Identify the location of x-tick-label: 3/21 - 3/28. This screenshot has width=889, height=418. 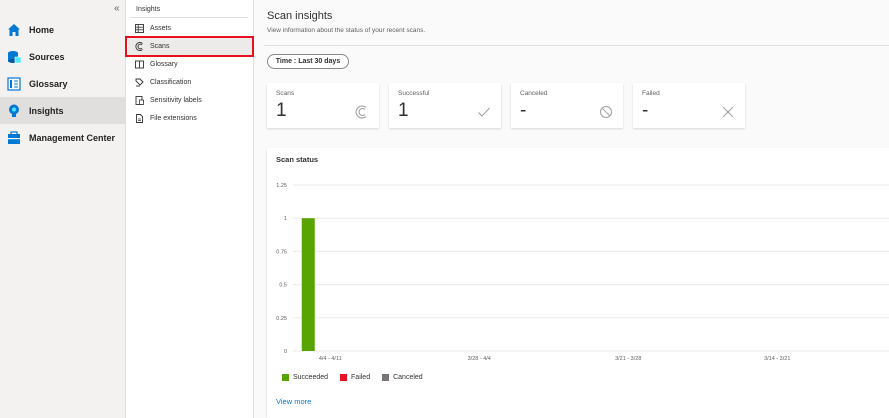
(628, 359).